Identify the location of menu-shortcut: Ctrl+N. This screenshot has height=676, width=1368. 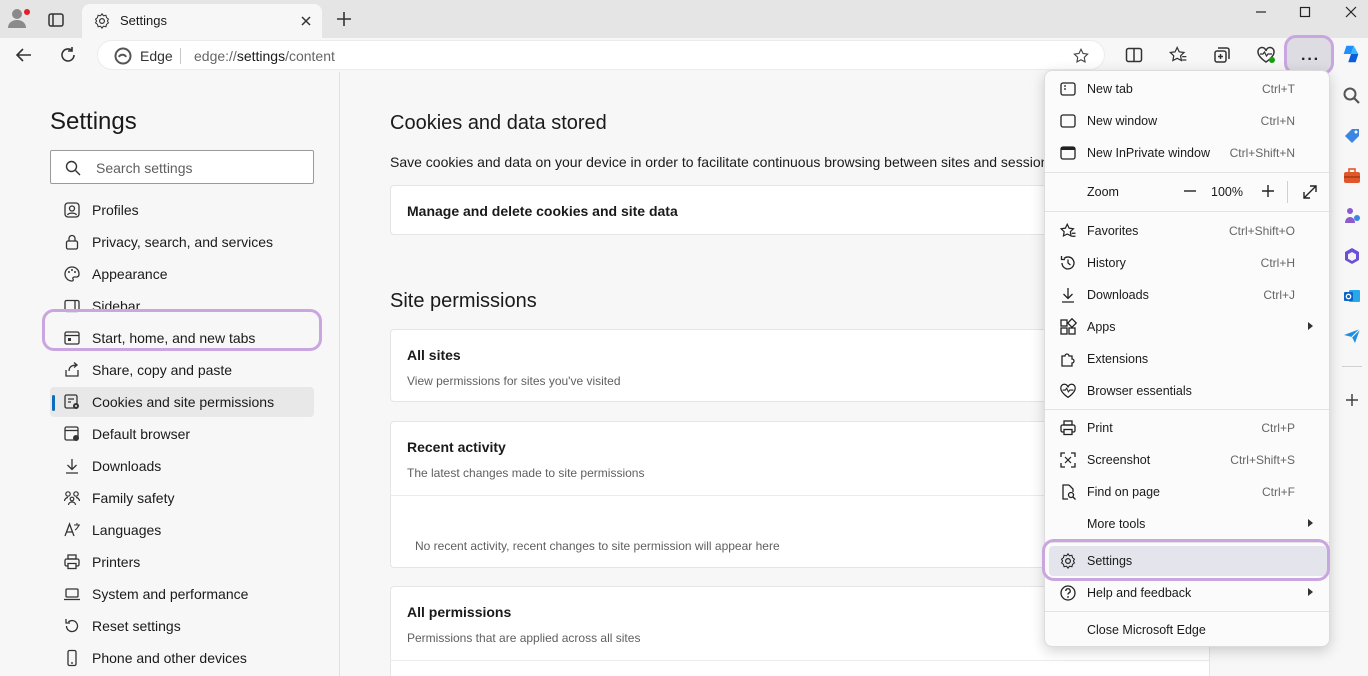
(1277, 121).